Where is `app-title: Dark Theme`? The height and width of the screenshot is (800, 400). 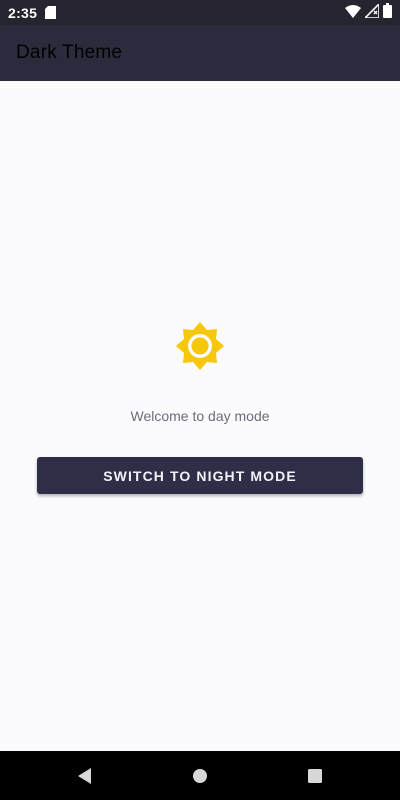
app-title: Dark Theme is located at coordinates (69, 52).